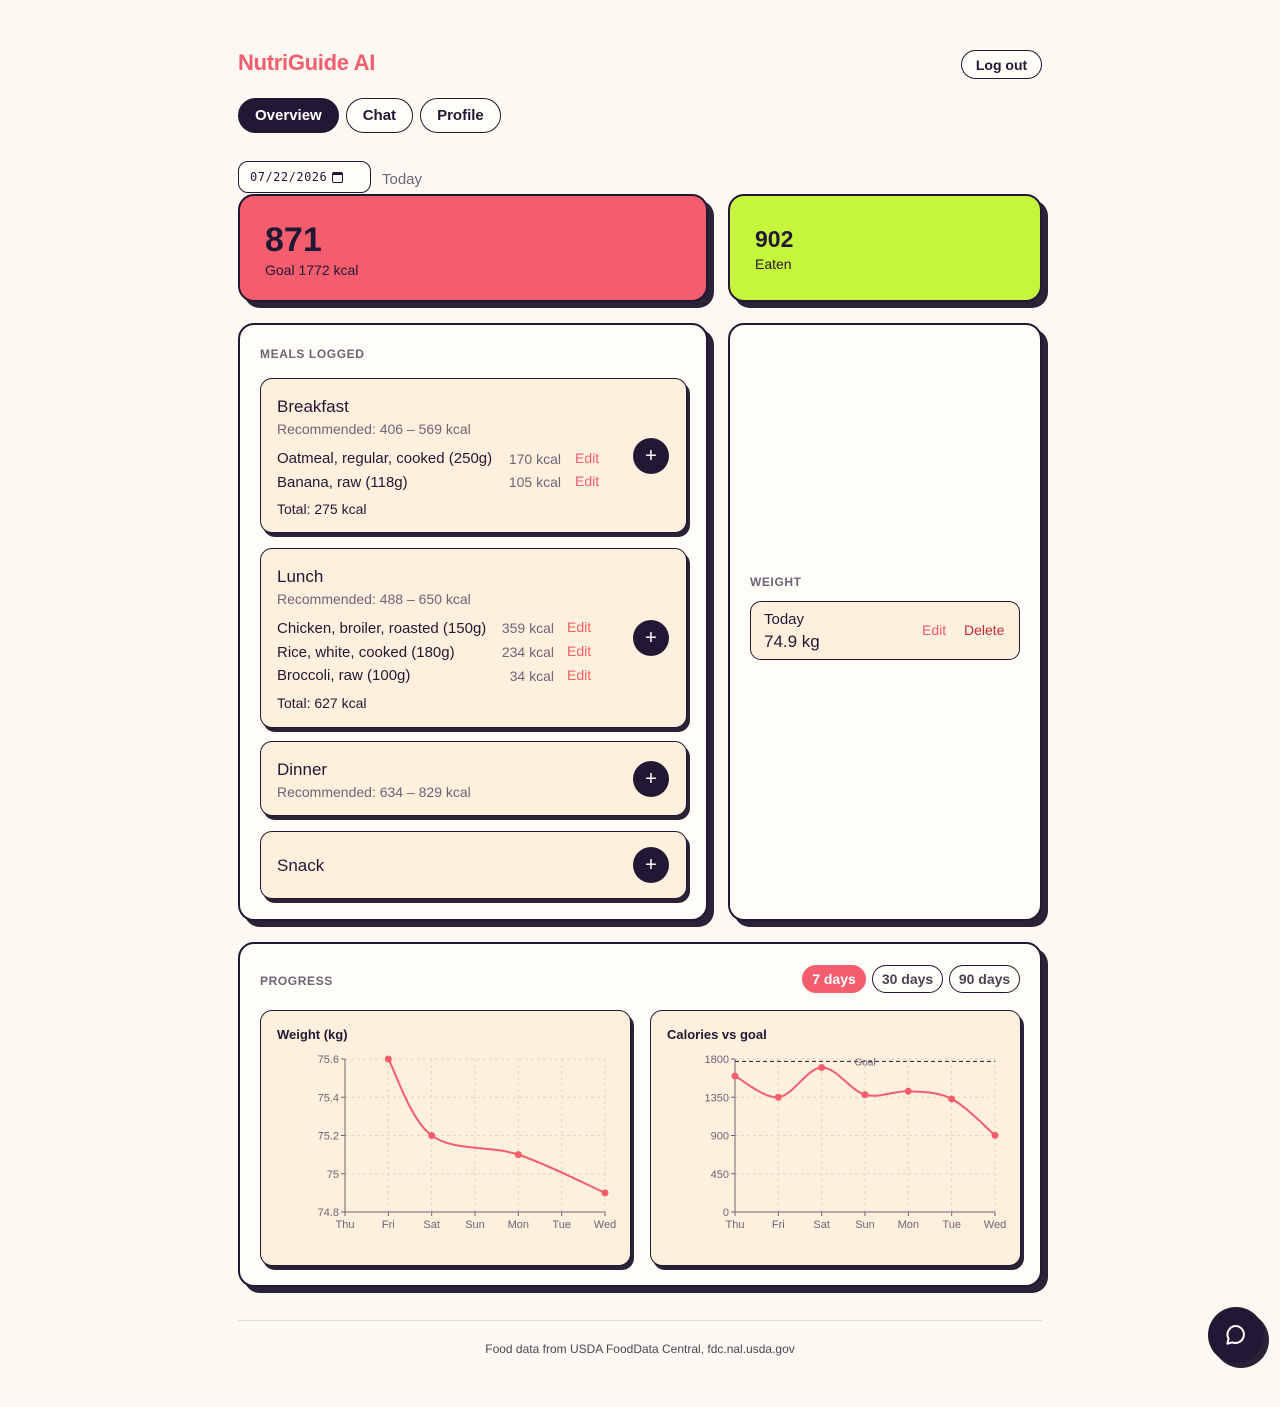 This screenshot has width=1280, height=1407. I want to click on weight-chart-svg: 74.8 75 75.2 75.4 75.6 Thu Fri Sat Sun Mon Tue Wed, so click(467, 1142).